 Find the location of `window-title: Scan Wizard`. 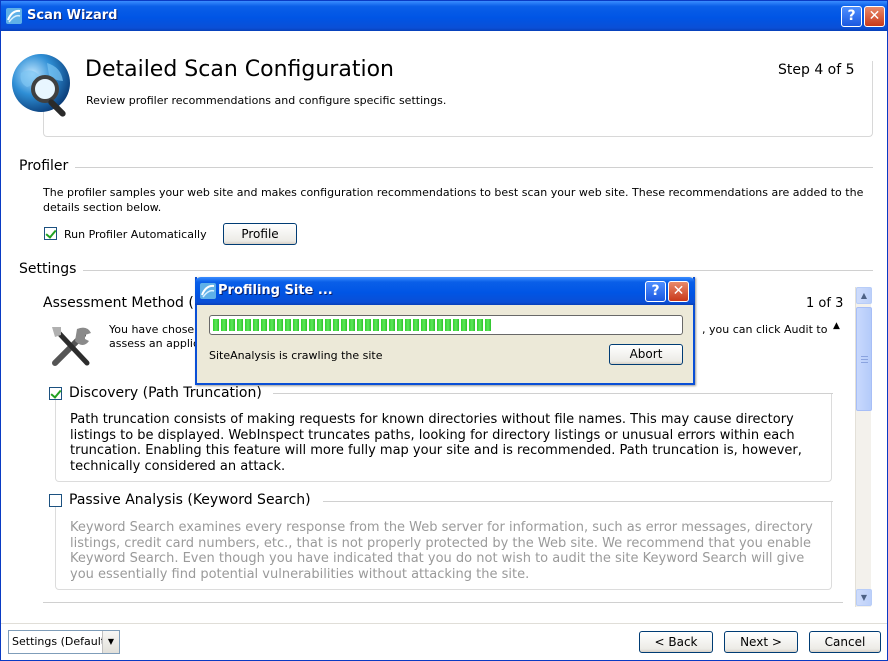

window-title: Scan Wizard is located at coordinates (72, 15).